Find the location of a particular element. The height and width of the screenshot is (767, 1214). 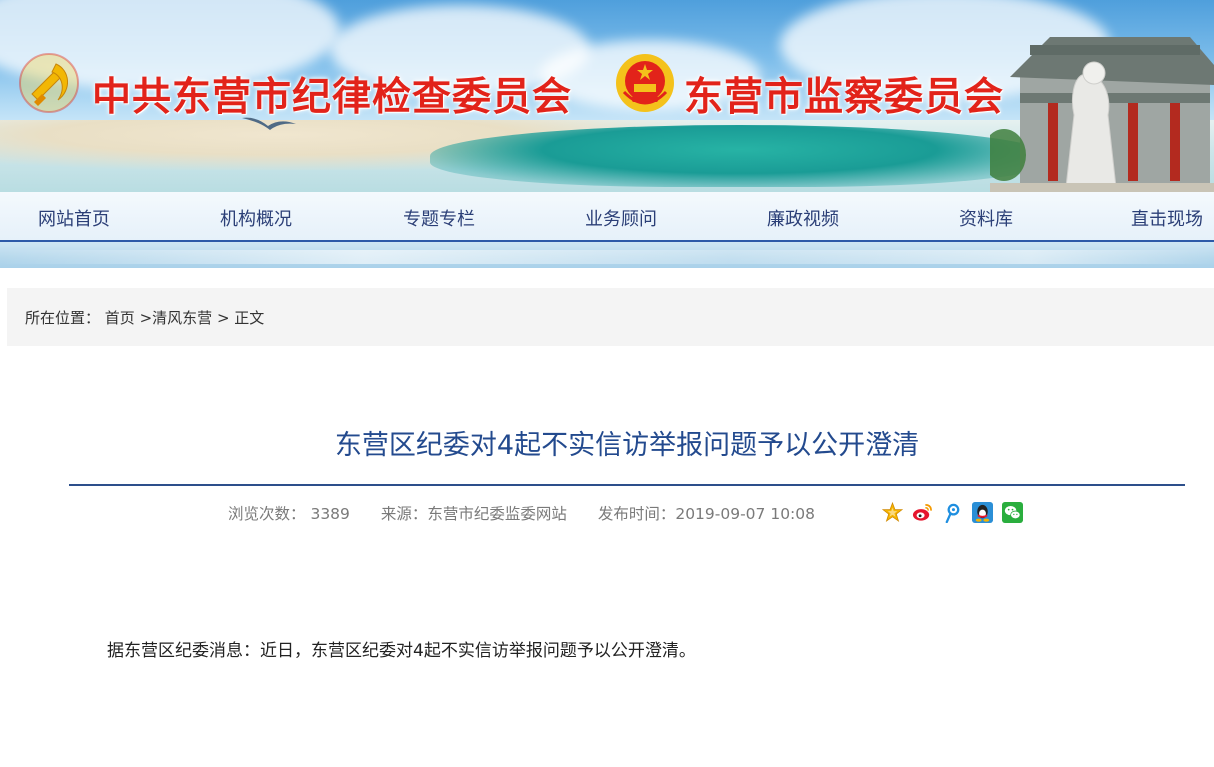

source-meta: 来源：东营市纪委监委网站 is located at coordinates (474, 514).